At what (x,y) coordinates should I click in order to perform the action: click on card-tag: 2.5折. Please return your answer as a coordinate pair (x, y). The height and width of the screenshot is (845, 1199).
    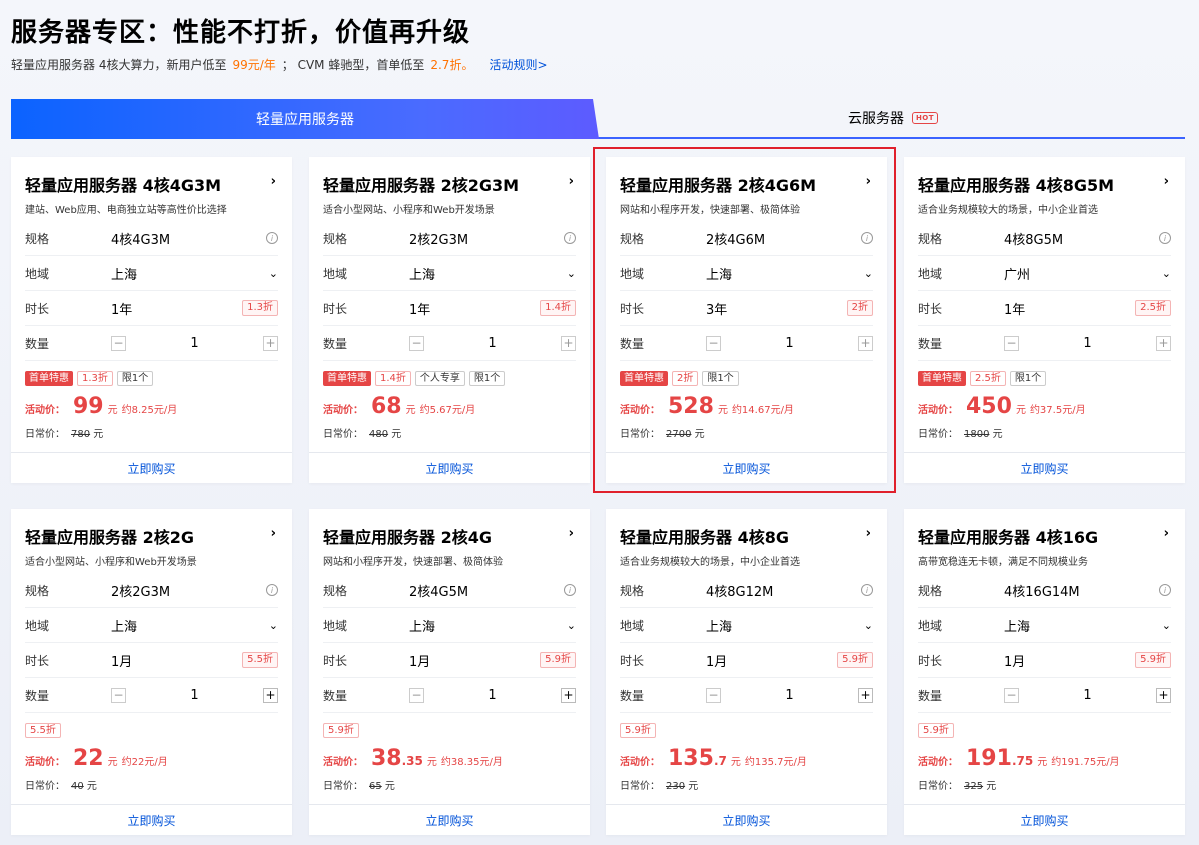
    Looking at the image, I should click on (988, 378).